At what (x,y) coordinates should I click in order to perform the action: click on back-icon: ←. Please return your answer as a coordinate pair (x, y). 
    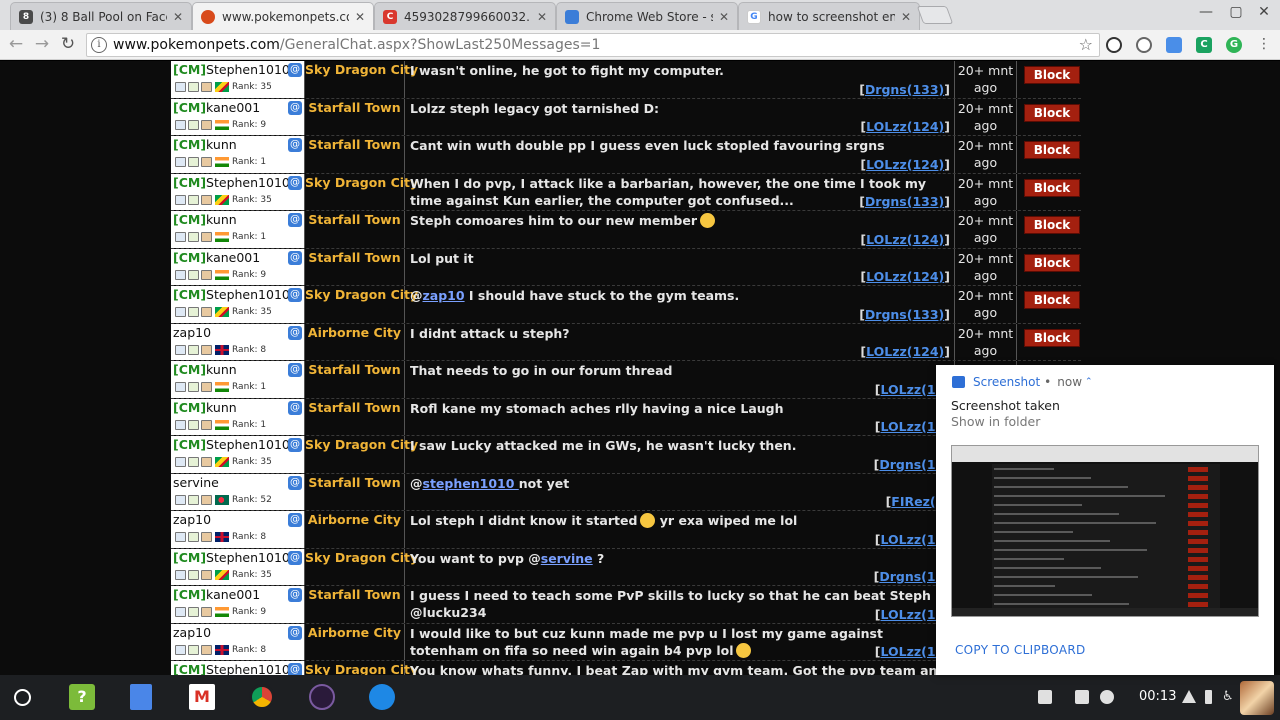
    Looking at the image, I should click on (16, 44).